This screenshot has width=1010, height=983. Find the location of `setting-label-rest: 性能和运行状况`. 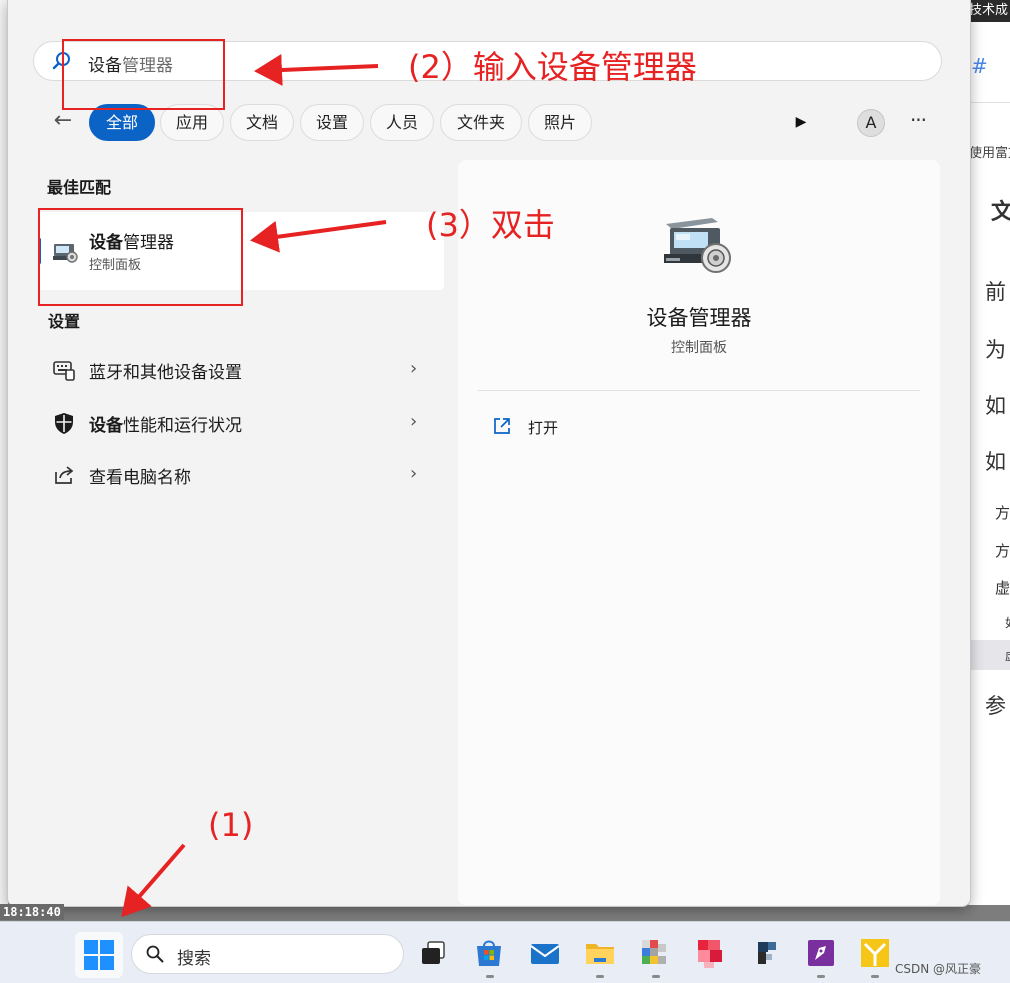

setting-label-rest: 性能和运行状况 is located at coordinates (182, 426).